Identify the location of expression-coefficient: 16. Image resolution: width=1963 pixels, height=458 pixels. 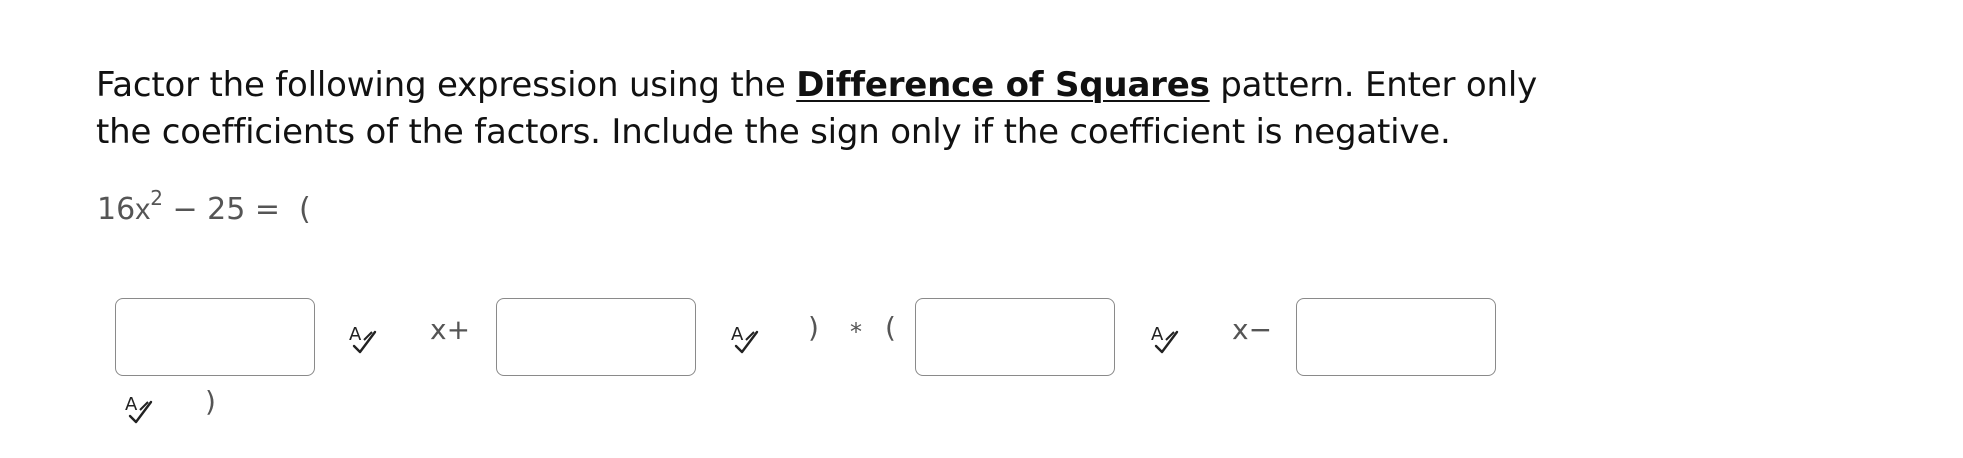
(116, 209).